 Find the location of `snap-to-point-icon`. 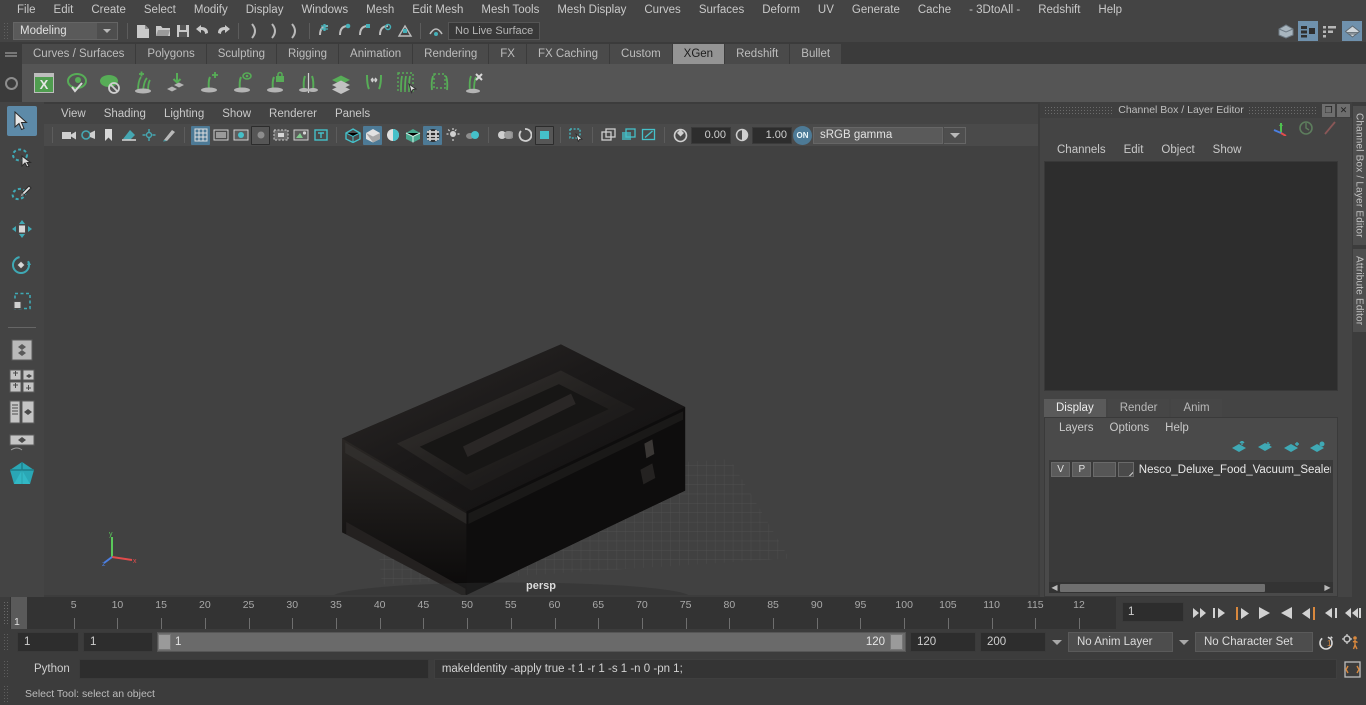

snap-to-point-icon is located at coordinates (365, 31).